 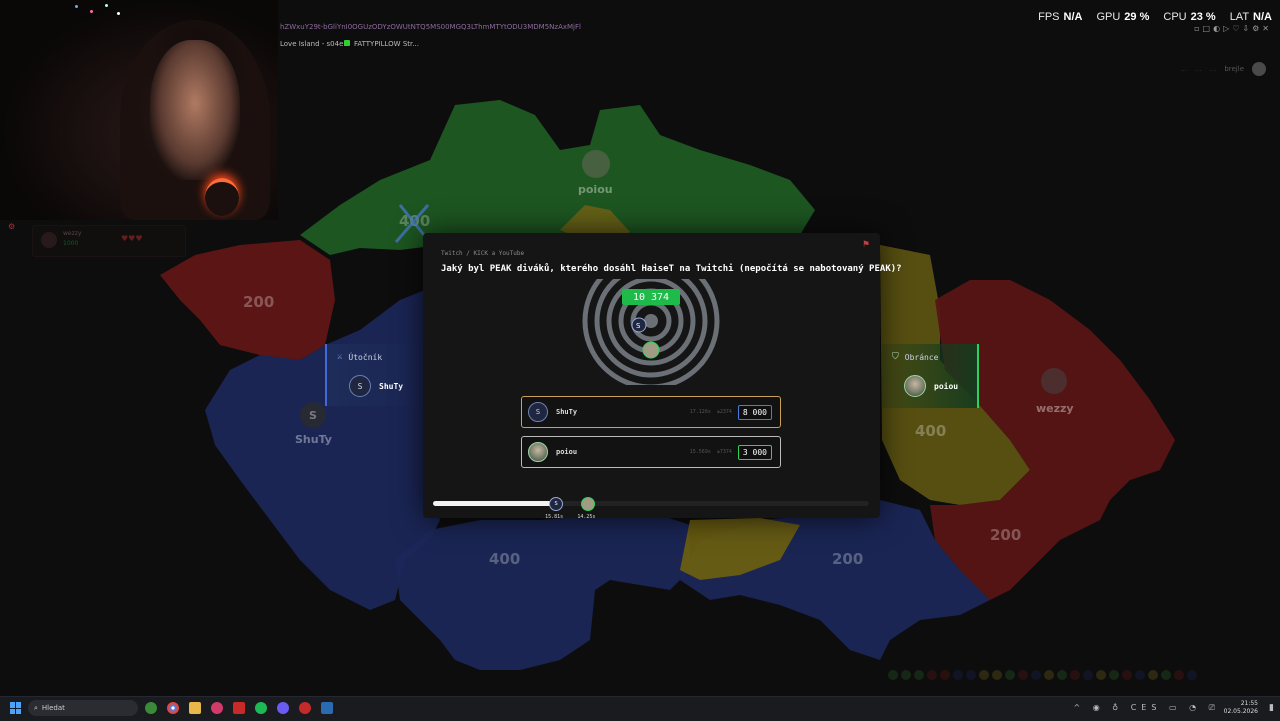 I want to click on report-flag-icon: ⚑, so click(x=866, y=245).